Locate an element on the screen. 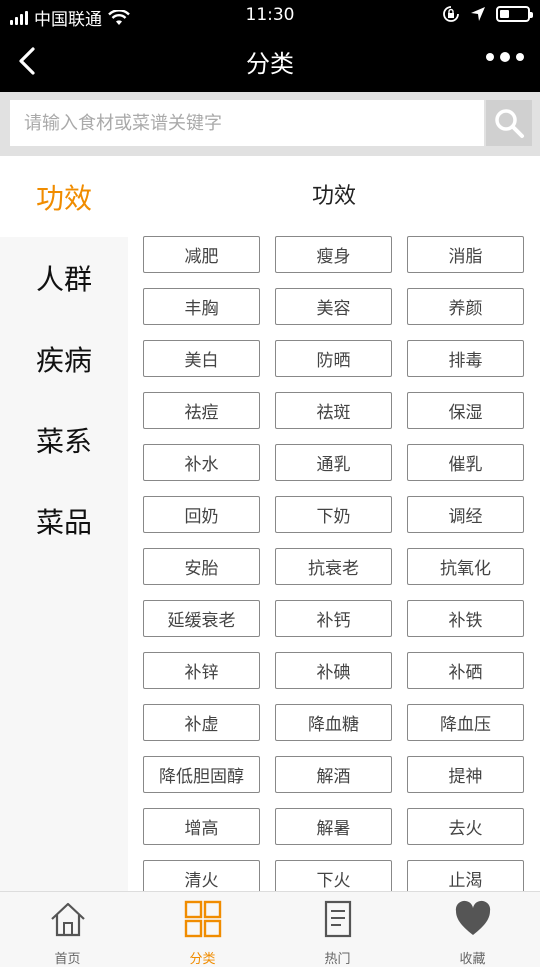 Image resolution: width=540 pixels, height=967 pixels. heart-icon is located at coordinates (473, 921).